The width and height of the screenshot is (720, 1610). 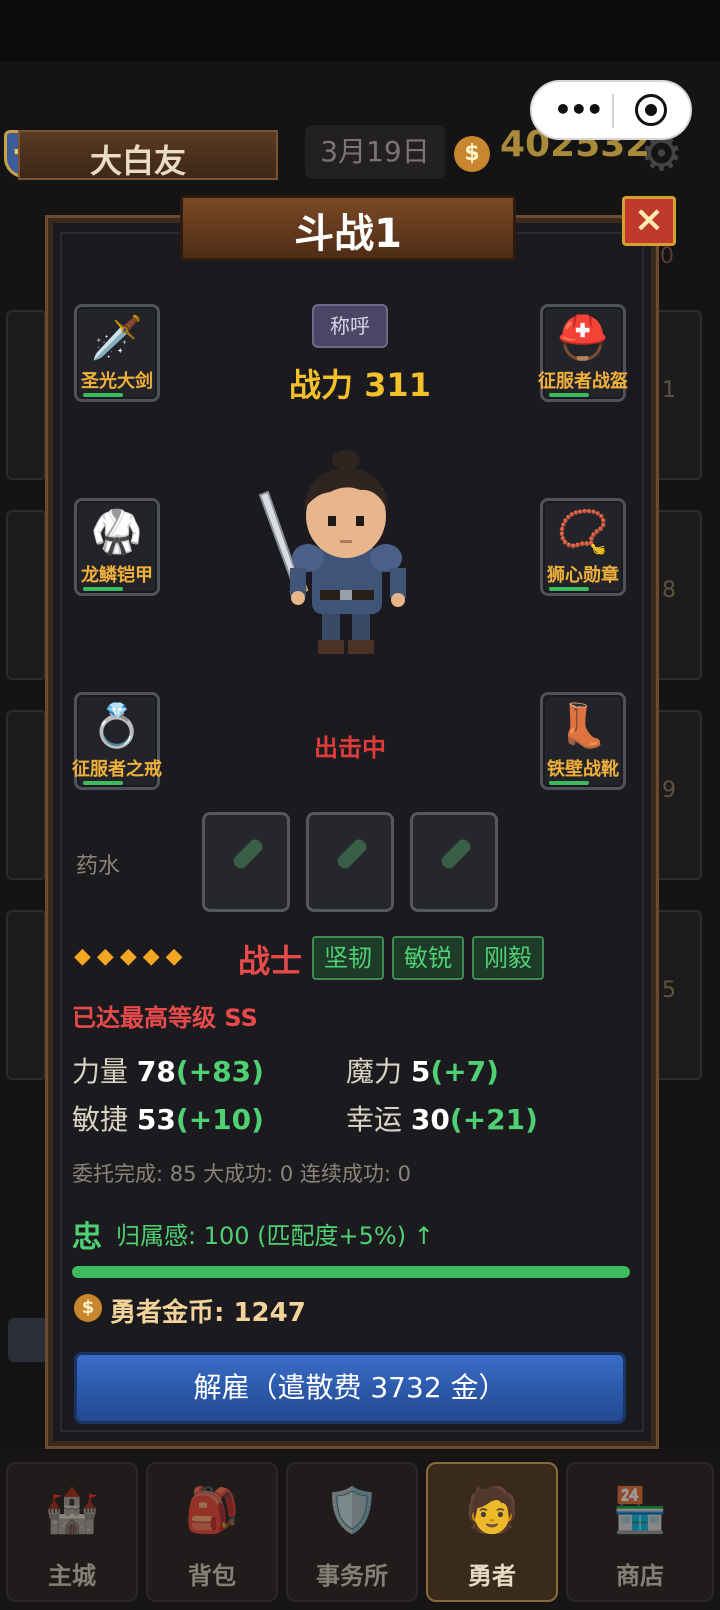 I want to click on modal-title-banner: 斗战1, so click(x=348, y=228).